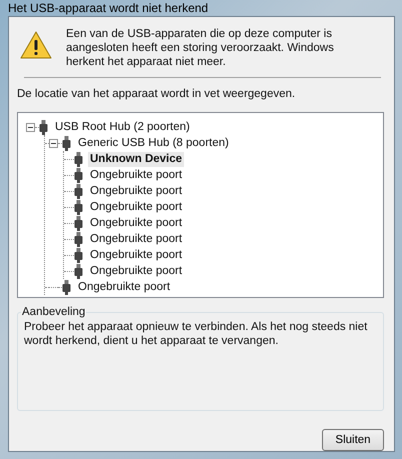 The width and height of the screenshot is (402, 459). I want to click on tree-item: USB Root Hub (2 poorten), so click(122, 127).